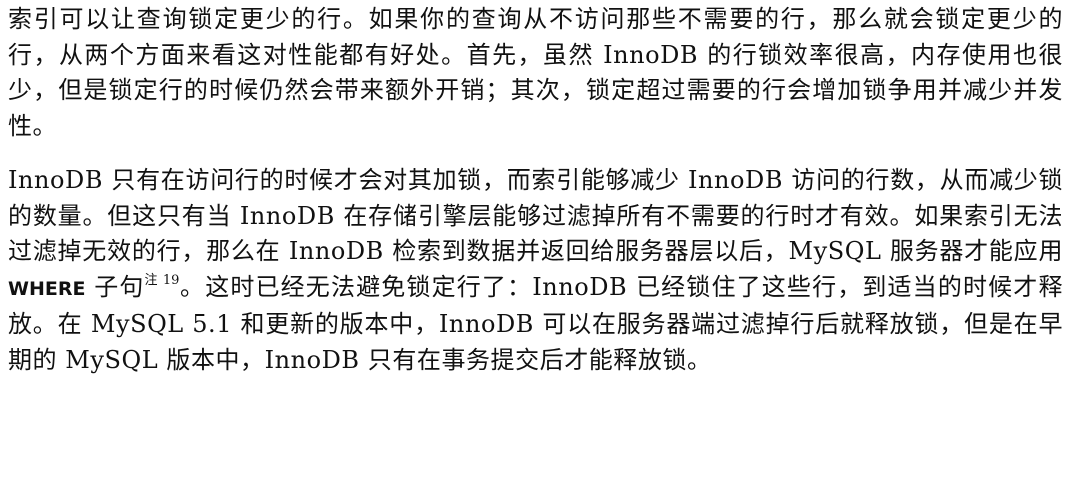 The width and height of the screenshot is (1073, 501). Describe the element at coordinates (162, 280) in the screenshot. I see `footnote-reference: 注 19` at that location.